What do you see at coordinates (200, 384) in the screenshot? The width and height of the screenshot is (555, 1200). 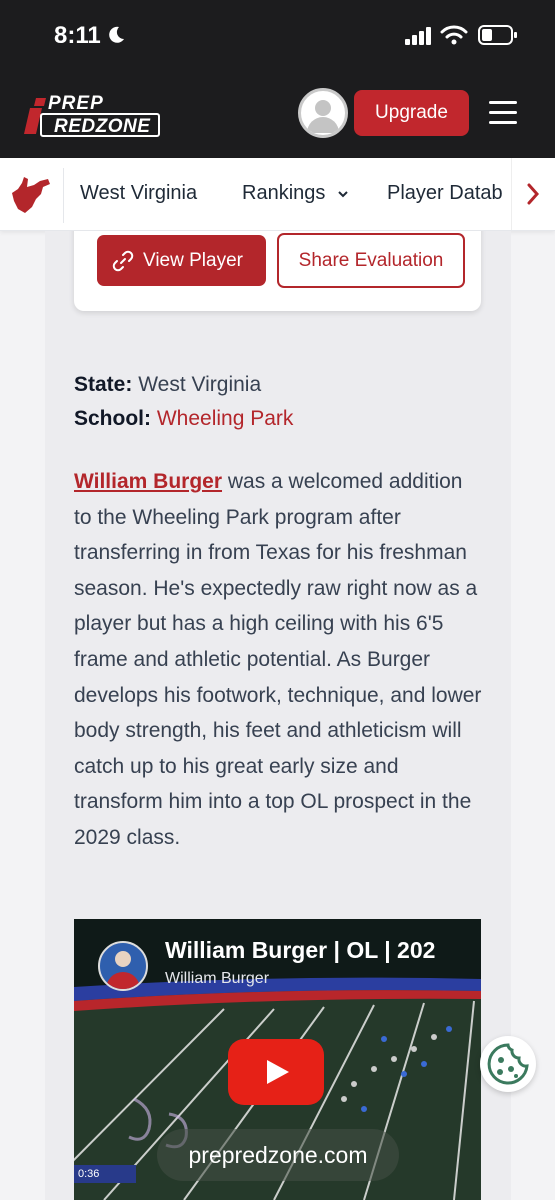 I see `meta-state-value: West Virginia` at bounding box center [200, 384].